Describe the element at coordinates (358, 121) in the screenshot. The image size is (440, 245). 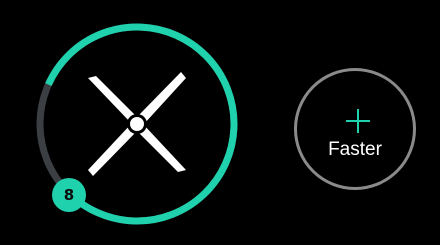
I see `plus-icon` at that location.